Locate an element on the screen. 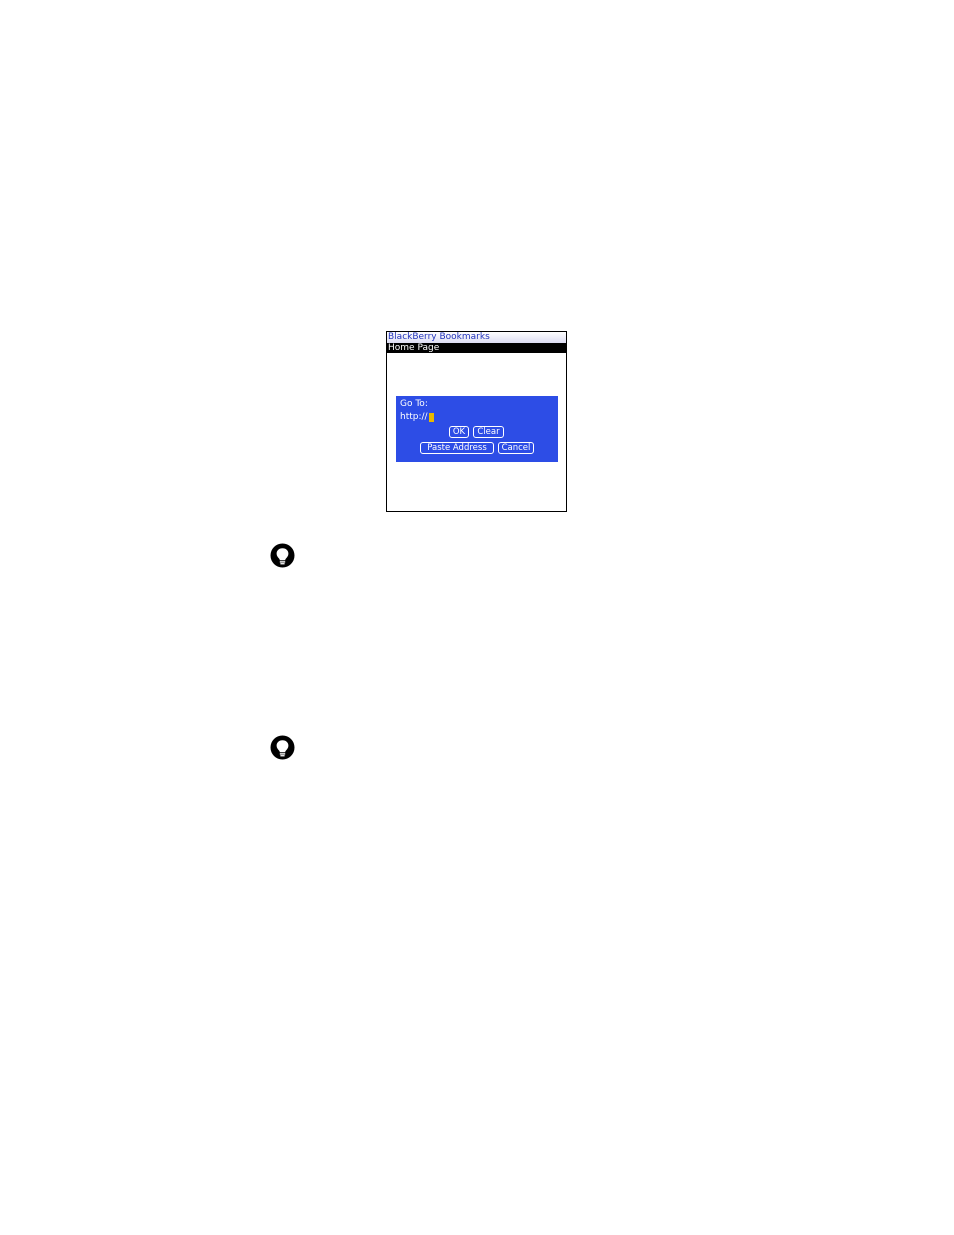 This screenshot has height=1235, width=954. go-to-label: Go To: is located at coordinates (414, 404).